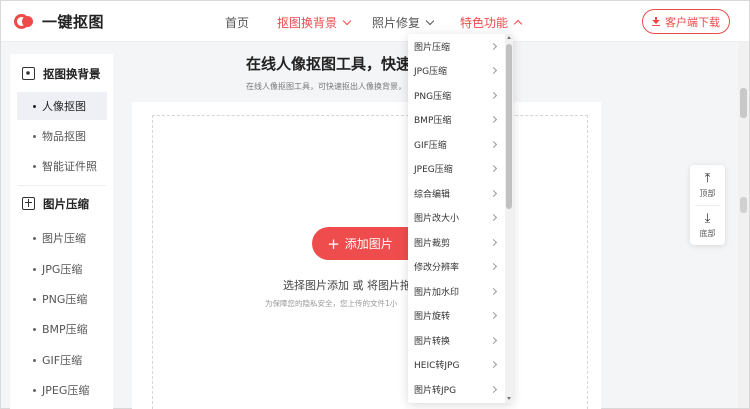 The height and width of the screenshot is (409, 750). Describe the element at coordinates (743, 225) in the screenshot. I see `page-scrollbar` at that location.